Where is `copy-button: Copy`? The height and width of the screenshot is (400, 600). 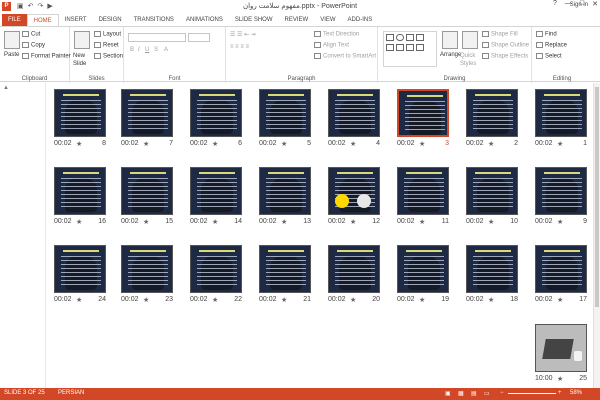
copy-button: Copy is located at coordinates (33, 45).